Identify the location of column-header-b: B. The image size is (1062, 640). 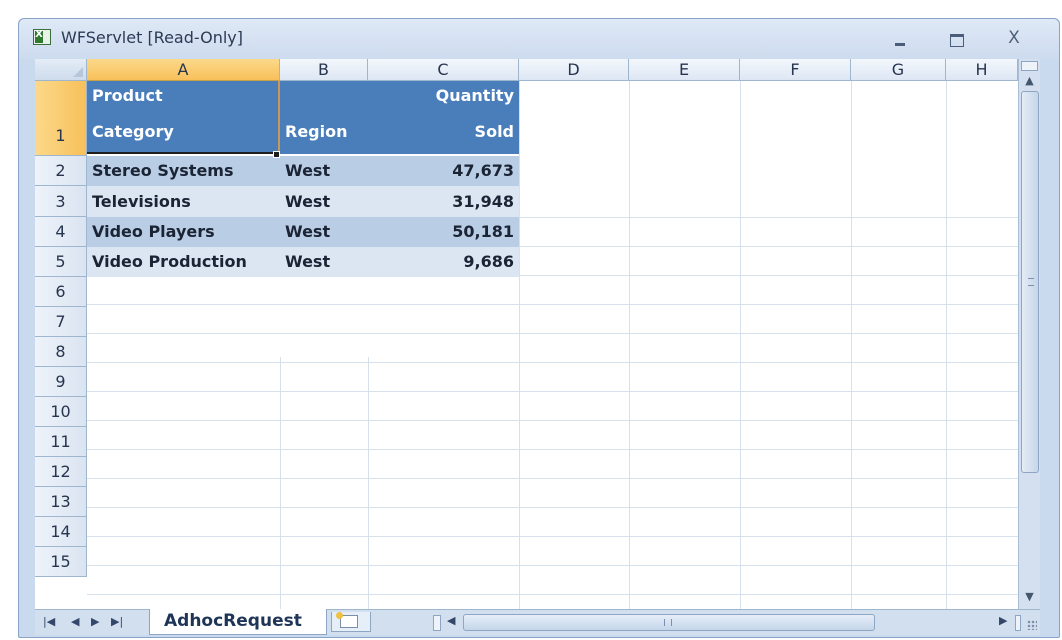
(324, 70).